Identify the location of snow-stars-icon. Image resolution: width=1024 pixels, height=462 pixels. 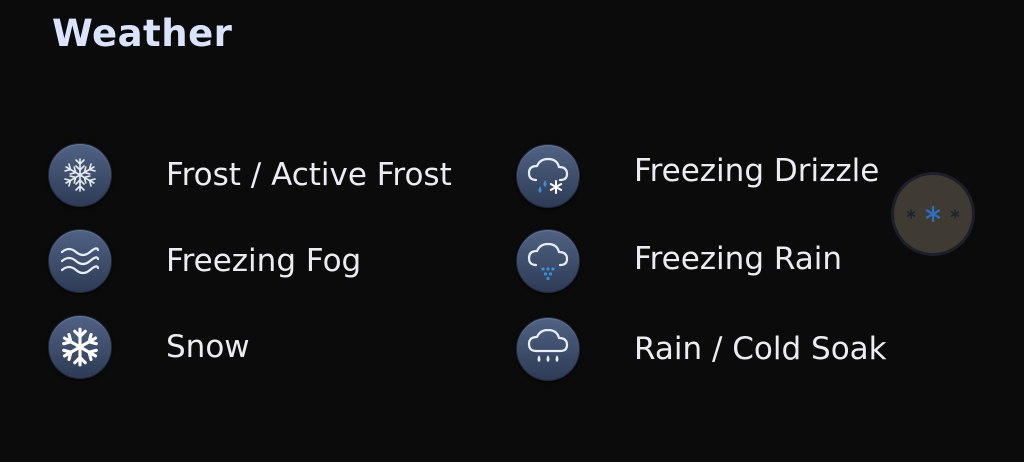
(933, 214).